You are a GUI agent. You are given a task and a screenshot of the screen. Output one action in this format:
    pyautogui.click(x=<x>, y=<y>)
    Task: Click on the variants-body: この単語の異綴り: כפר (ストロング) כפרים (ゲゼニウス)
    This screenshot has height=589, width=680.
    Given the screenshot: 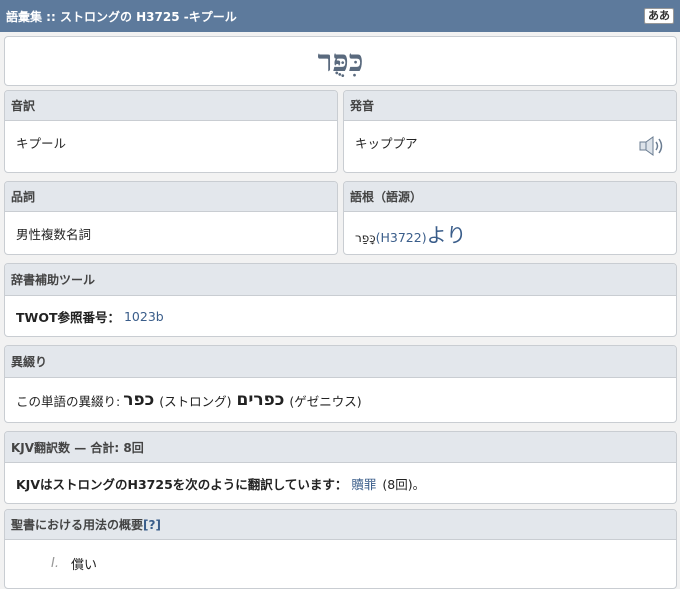 What is the action you would take?
    pyautogui.click(x=340, y=400)
    